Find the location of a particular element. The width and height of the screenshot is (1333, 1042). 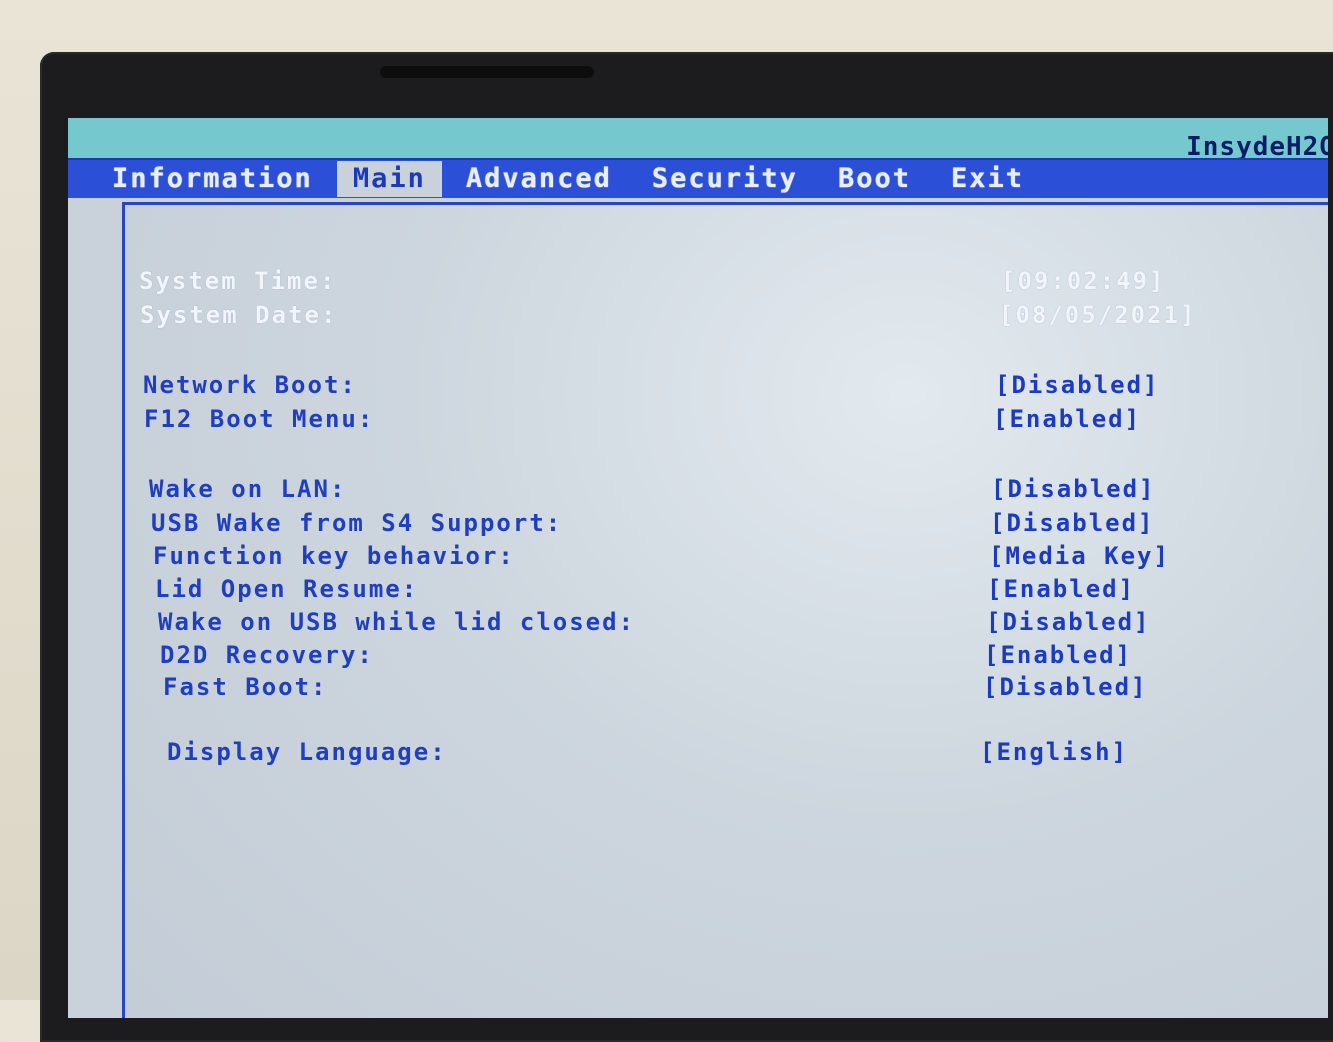

setting-label: Function key behavior: is located at coordinates (334, 556).